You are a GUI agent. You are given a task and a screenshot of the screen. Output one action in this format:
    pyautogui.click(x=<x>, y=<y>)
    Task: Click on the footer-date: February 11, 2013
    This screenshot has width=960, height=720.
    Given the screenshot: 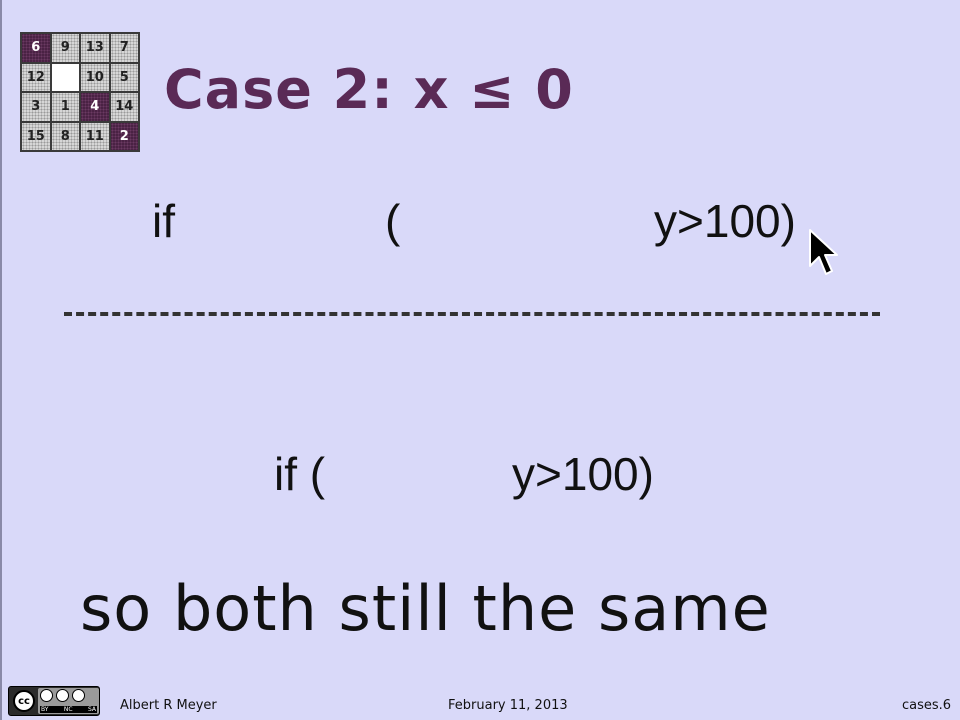 What is the action you would take?
    pyautogui.click(x=508, y=705)
    